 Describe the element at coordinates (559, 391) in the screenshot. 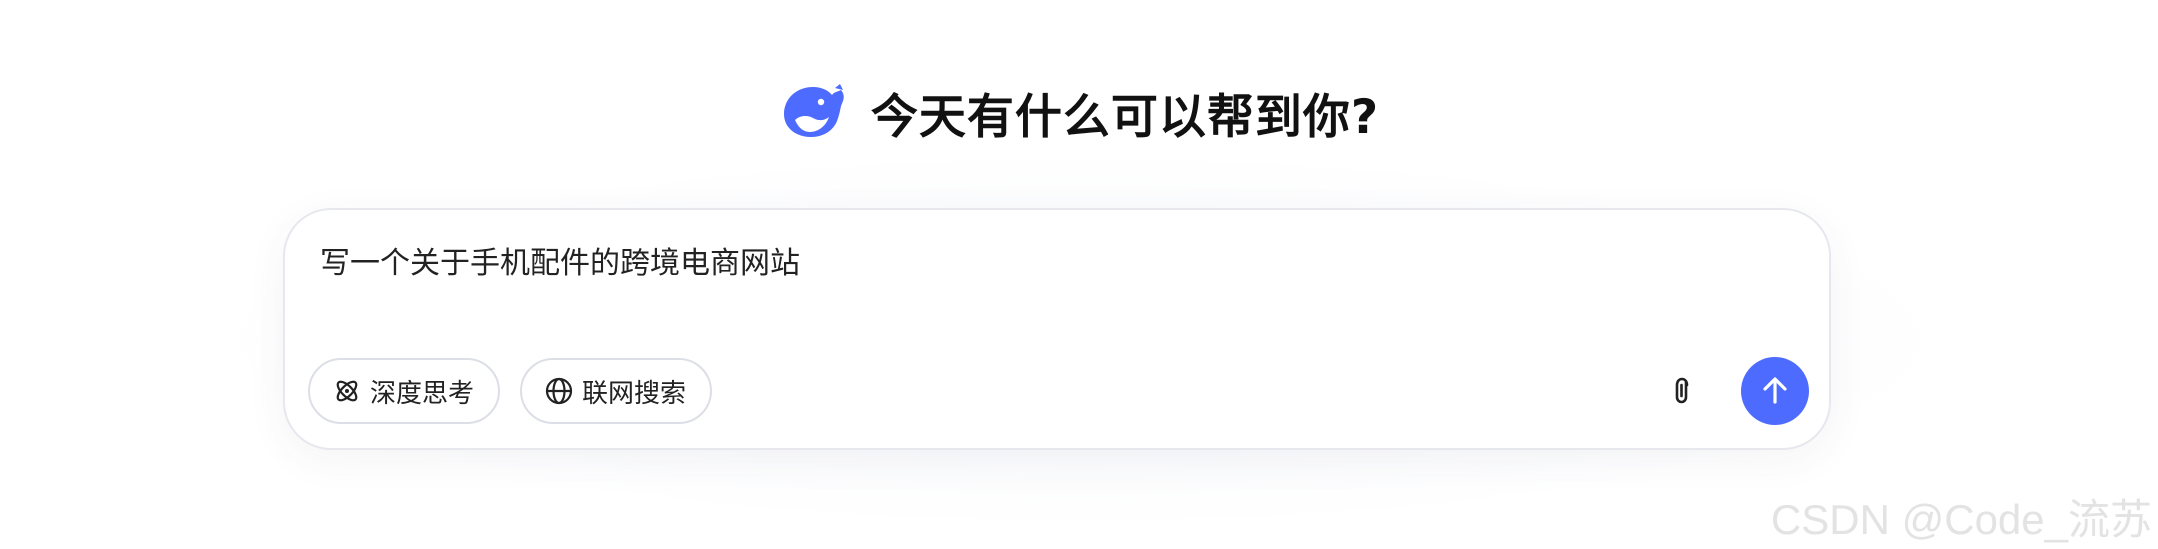

I see `globe-icon` at that location.